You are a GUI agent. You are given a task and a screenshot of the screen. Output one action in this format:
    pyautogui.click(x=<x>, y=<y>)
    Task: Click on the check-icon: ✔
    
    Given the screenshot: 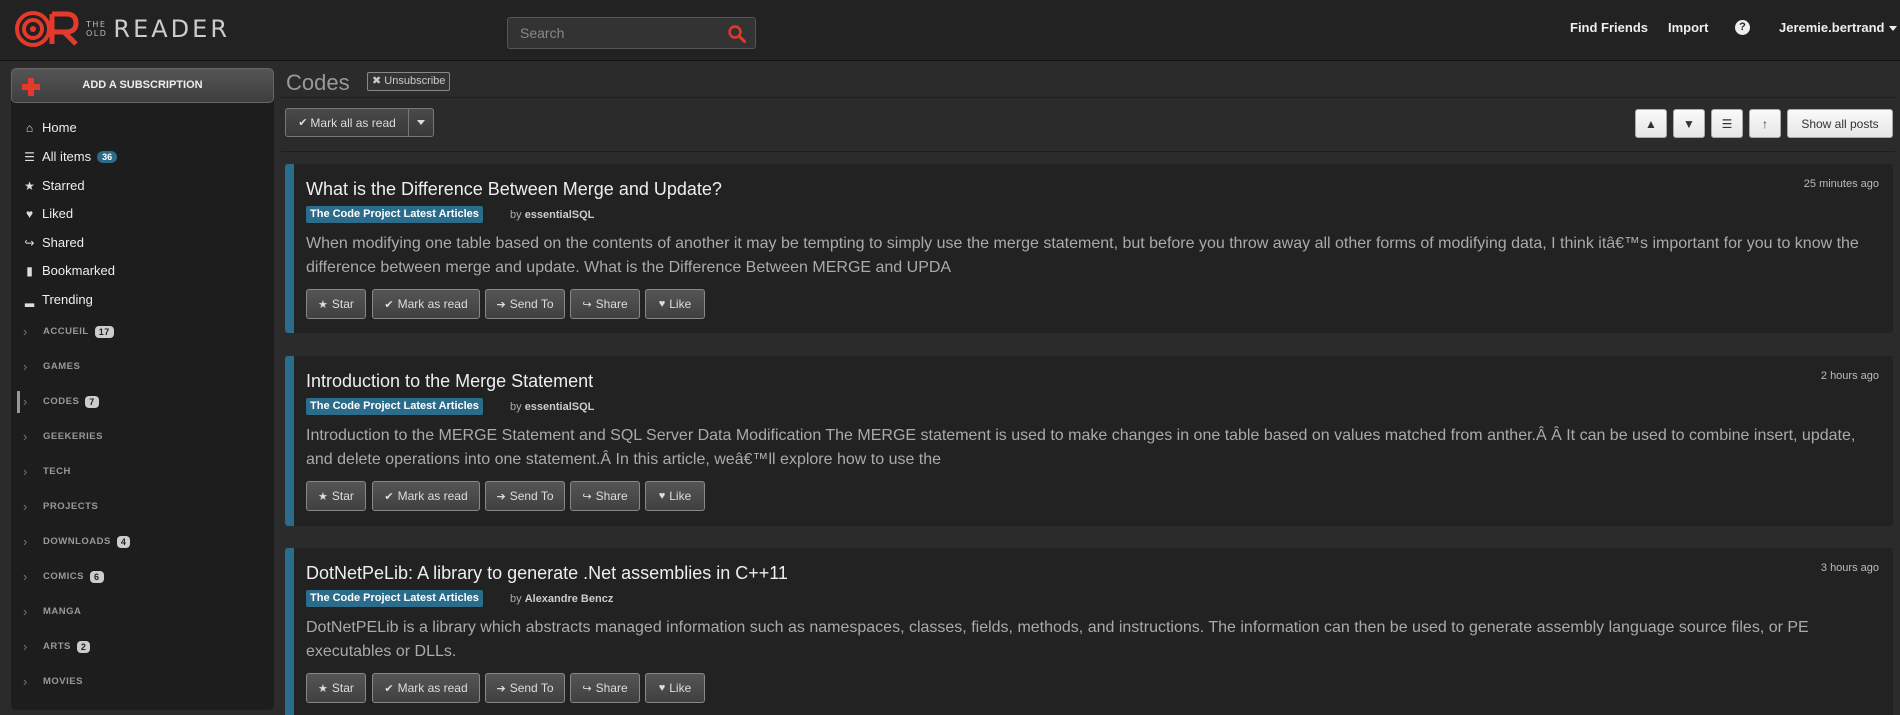 What is the action you would take?
    pyautogui.click(x=389, y=496)
    